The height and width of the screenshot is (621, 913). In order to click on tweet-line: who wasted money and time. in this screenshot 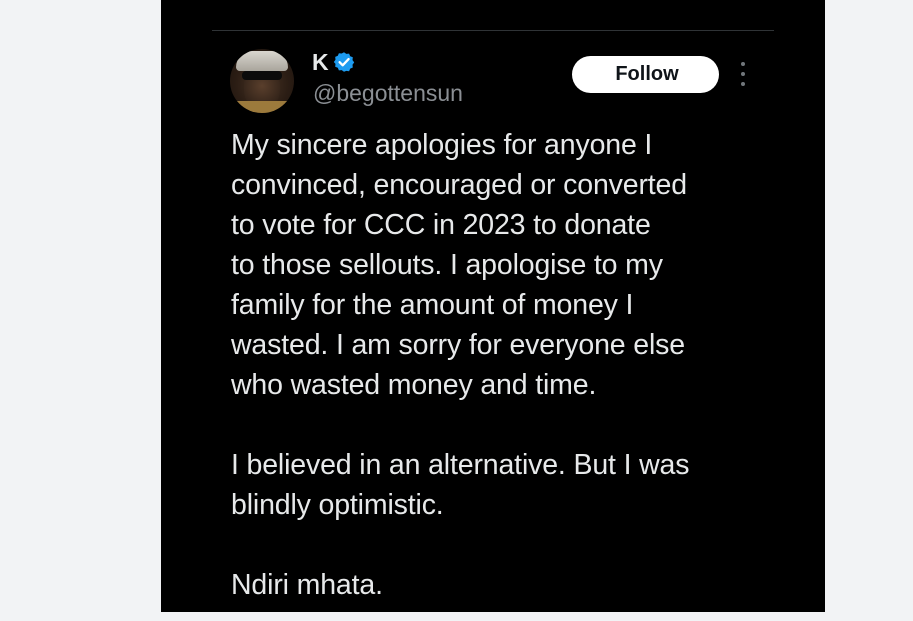, I will do `click(414, 385)`.